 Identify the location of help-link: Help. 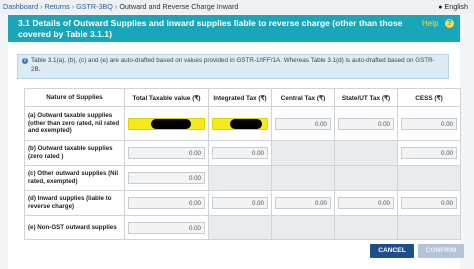
(430, 23).